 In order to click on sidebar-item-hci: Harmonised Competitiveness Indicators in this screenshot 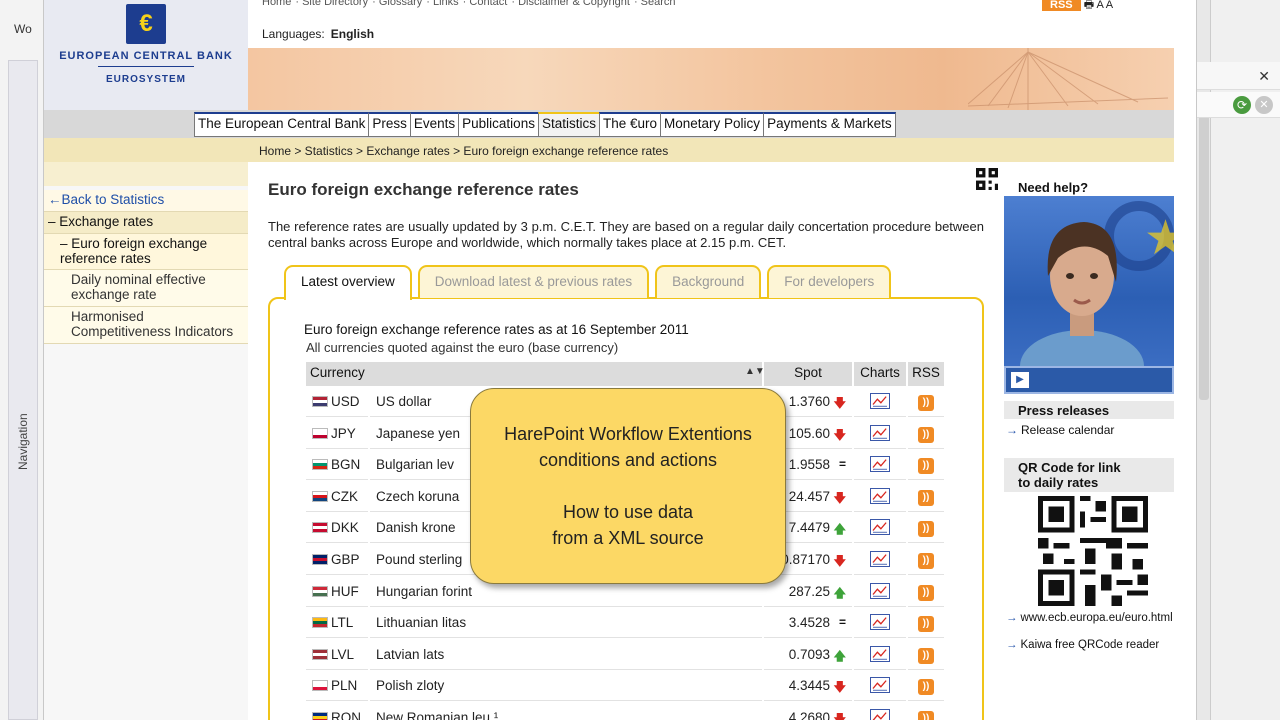, I will do `click(146, 325)`.